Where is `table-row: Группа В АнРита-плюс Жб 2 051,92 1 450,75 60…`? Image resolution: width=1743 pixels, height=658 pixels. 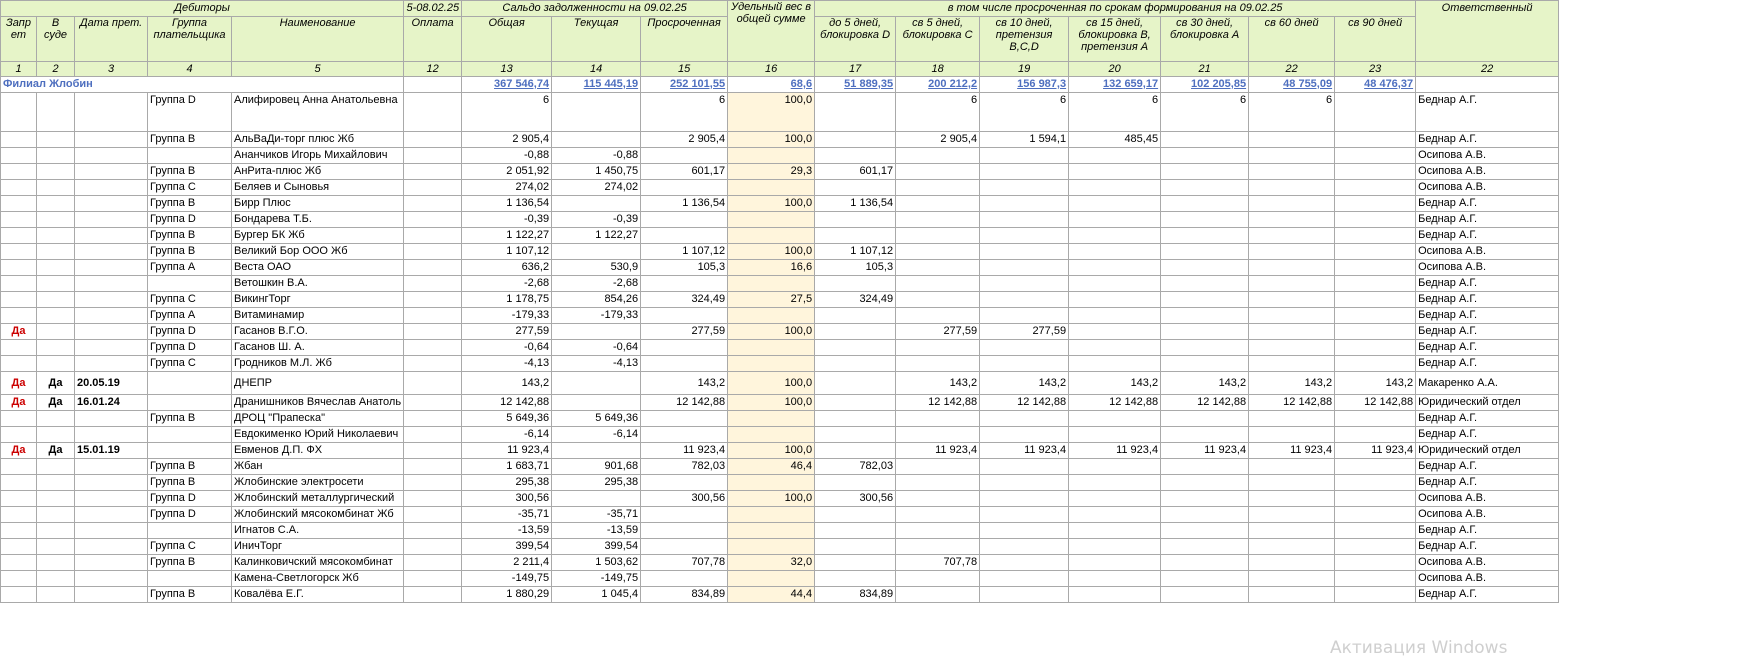
table-row: Группа В АнРита-плюс Жб 2 051,92 1 450,75 60… is located at coordinates (780, 171).